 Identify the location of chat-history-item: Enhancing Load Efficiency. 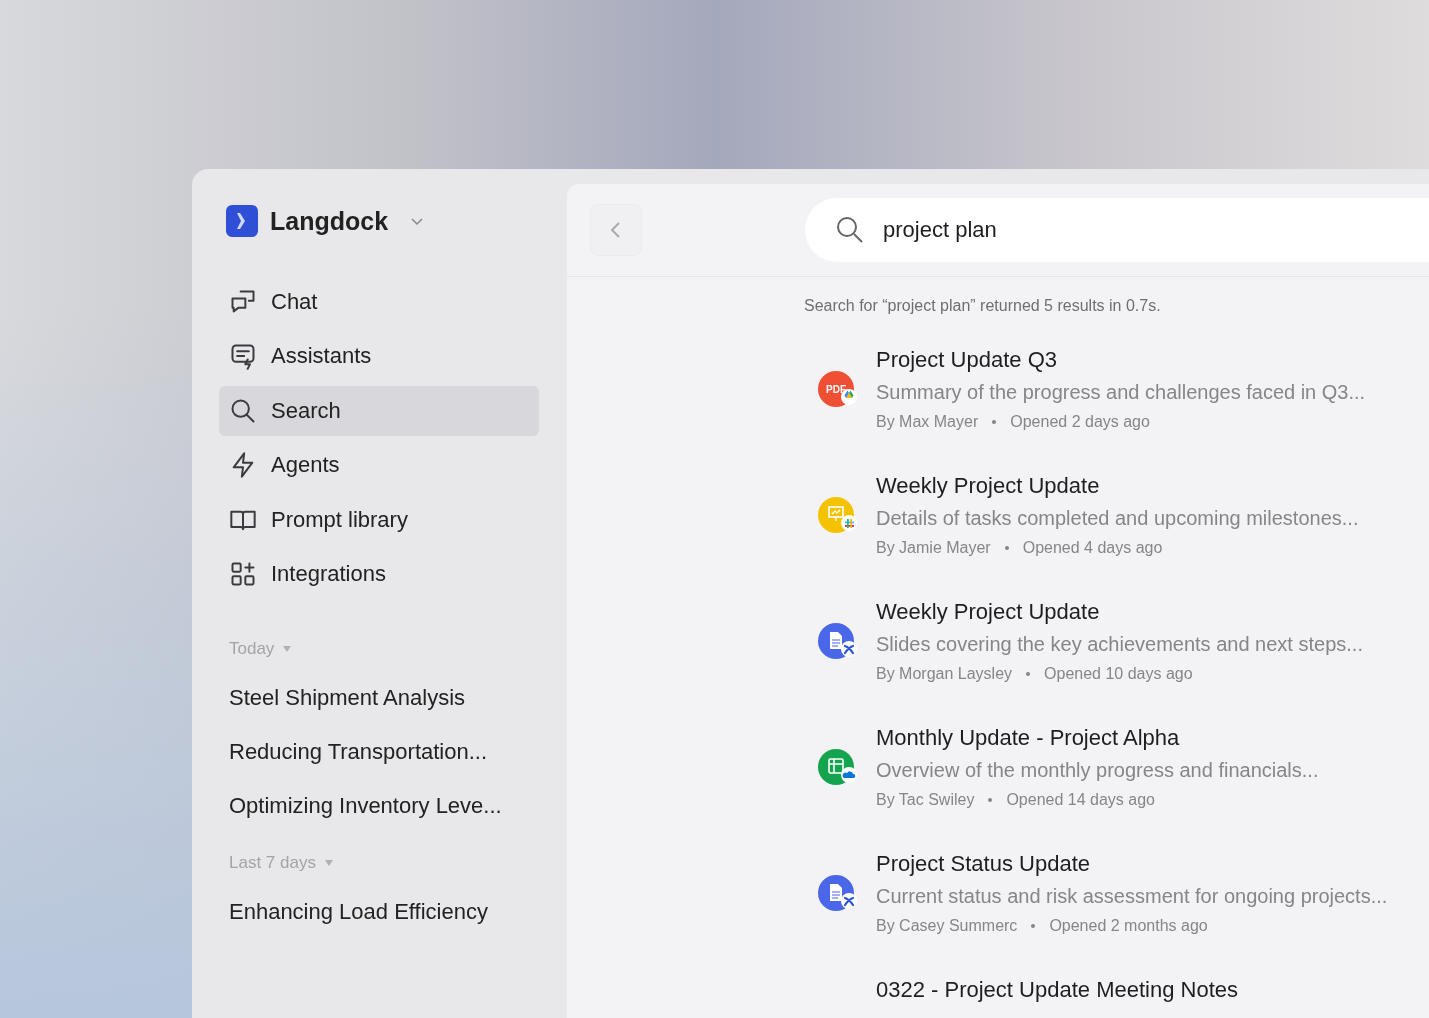
(379, 911).